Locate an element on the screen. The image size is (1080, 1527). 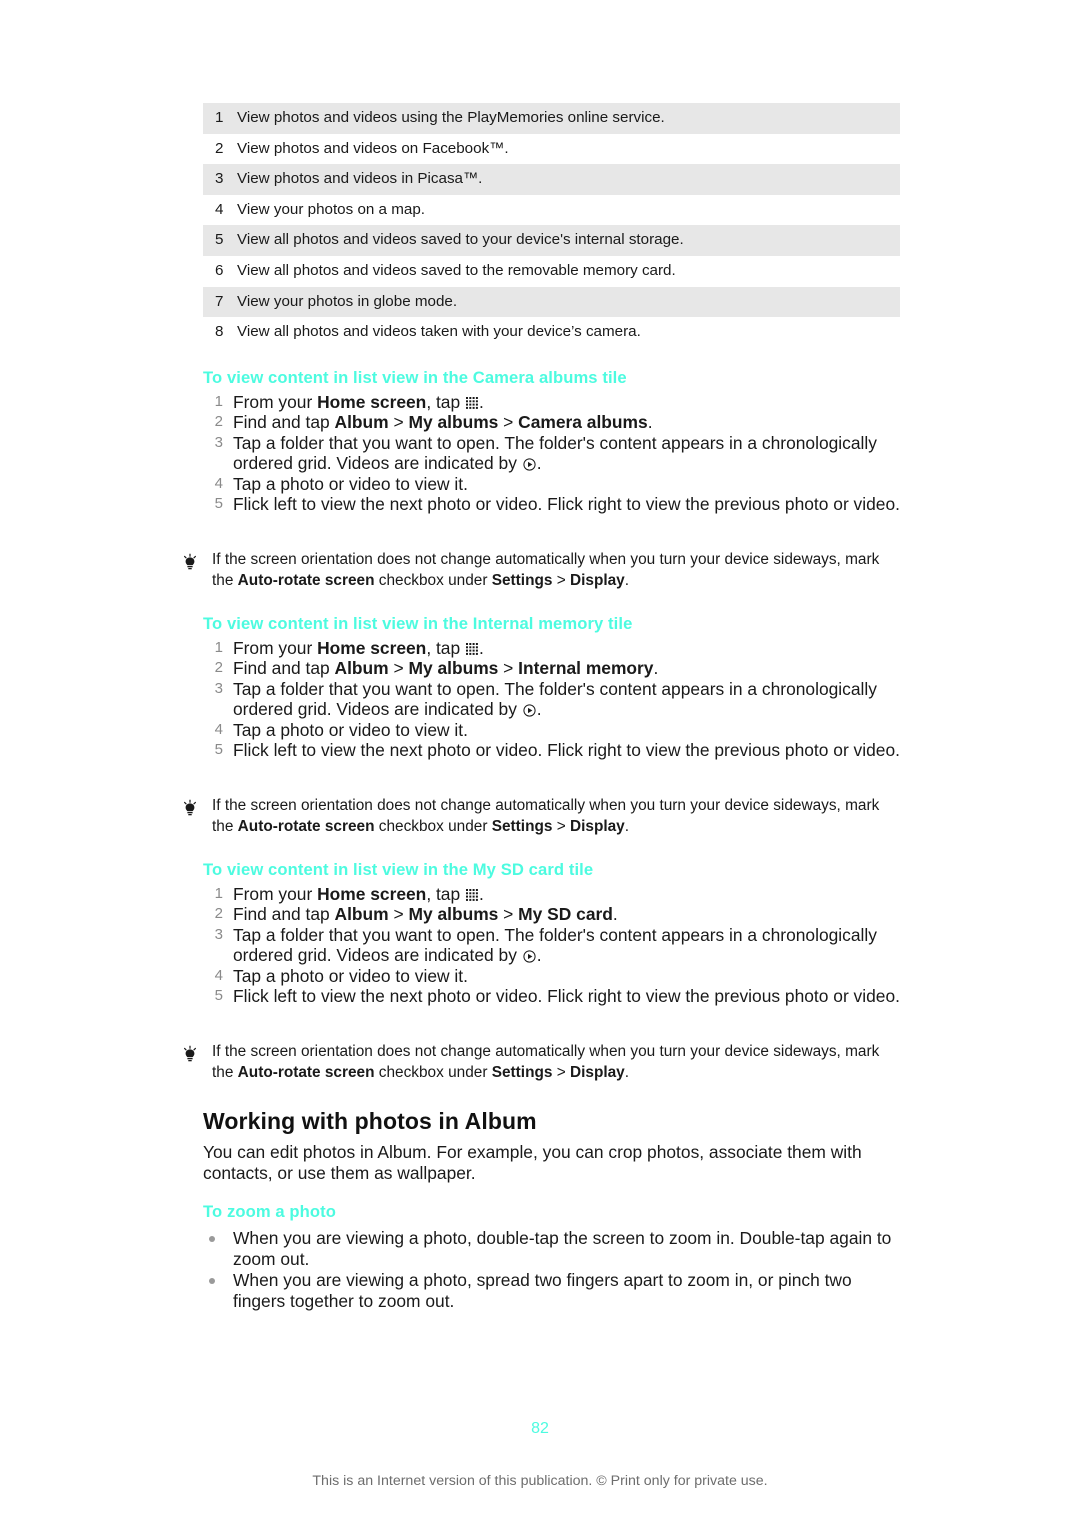
step-text-bold: My SD card is located at coordinates (565, 914).